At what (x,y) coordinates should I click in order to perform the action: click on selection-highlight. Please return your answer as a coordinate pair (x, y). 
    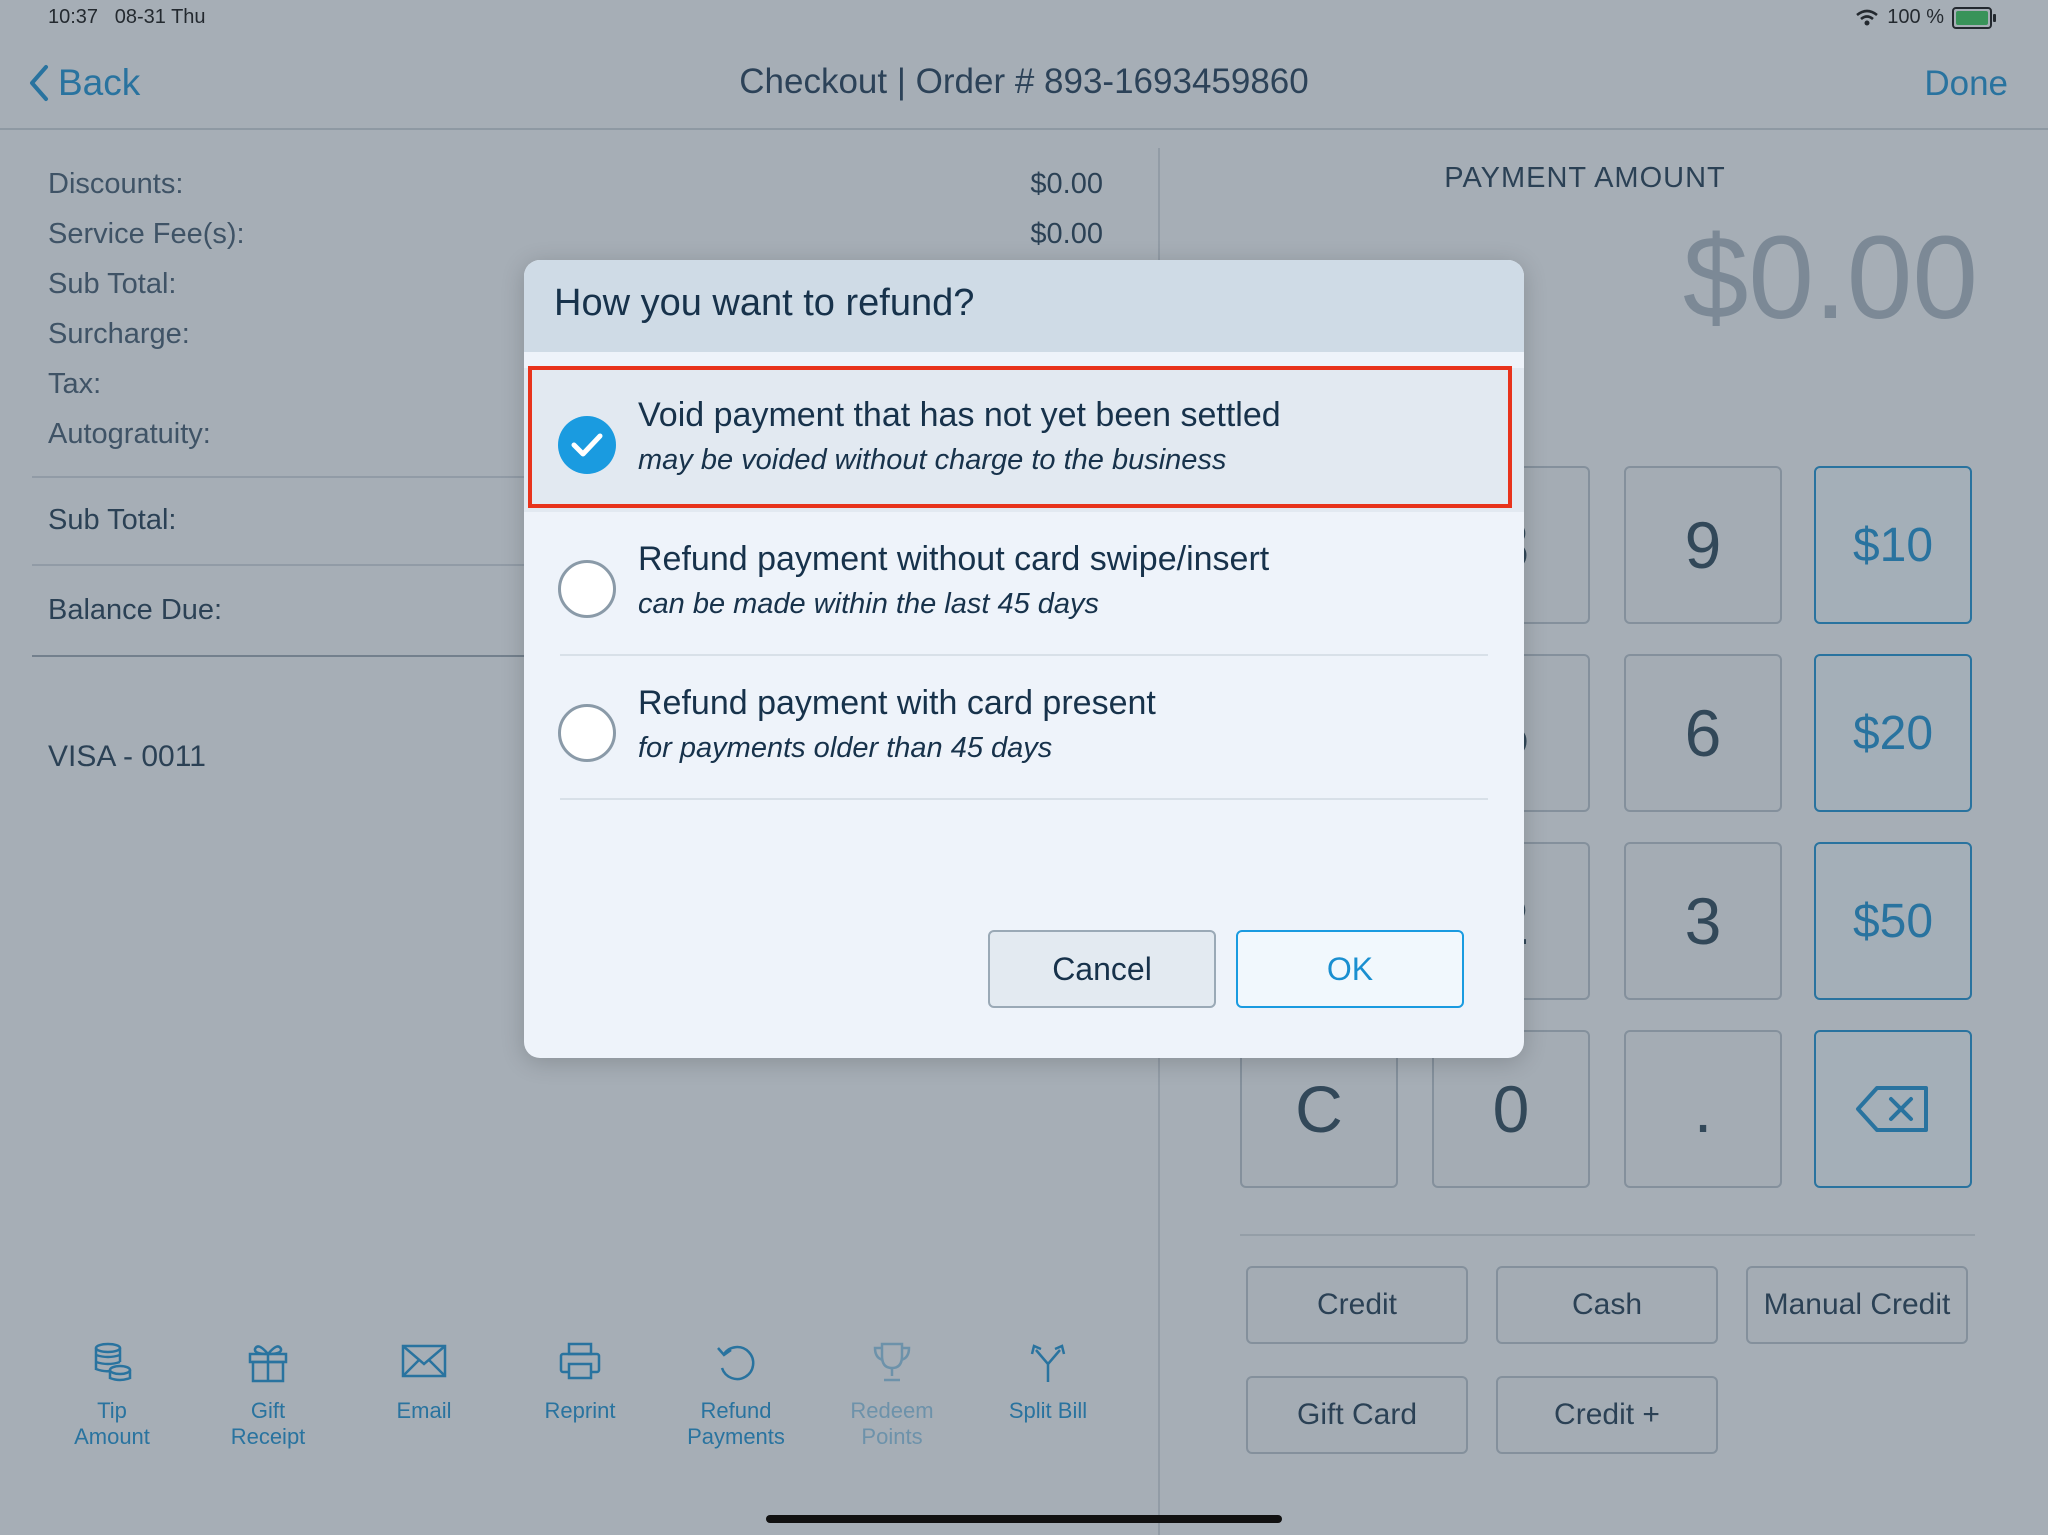
    Looking at the image, I should click on (1020, 437).